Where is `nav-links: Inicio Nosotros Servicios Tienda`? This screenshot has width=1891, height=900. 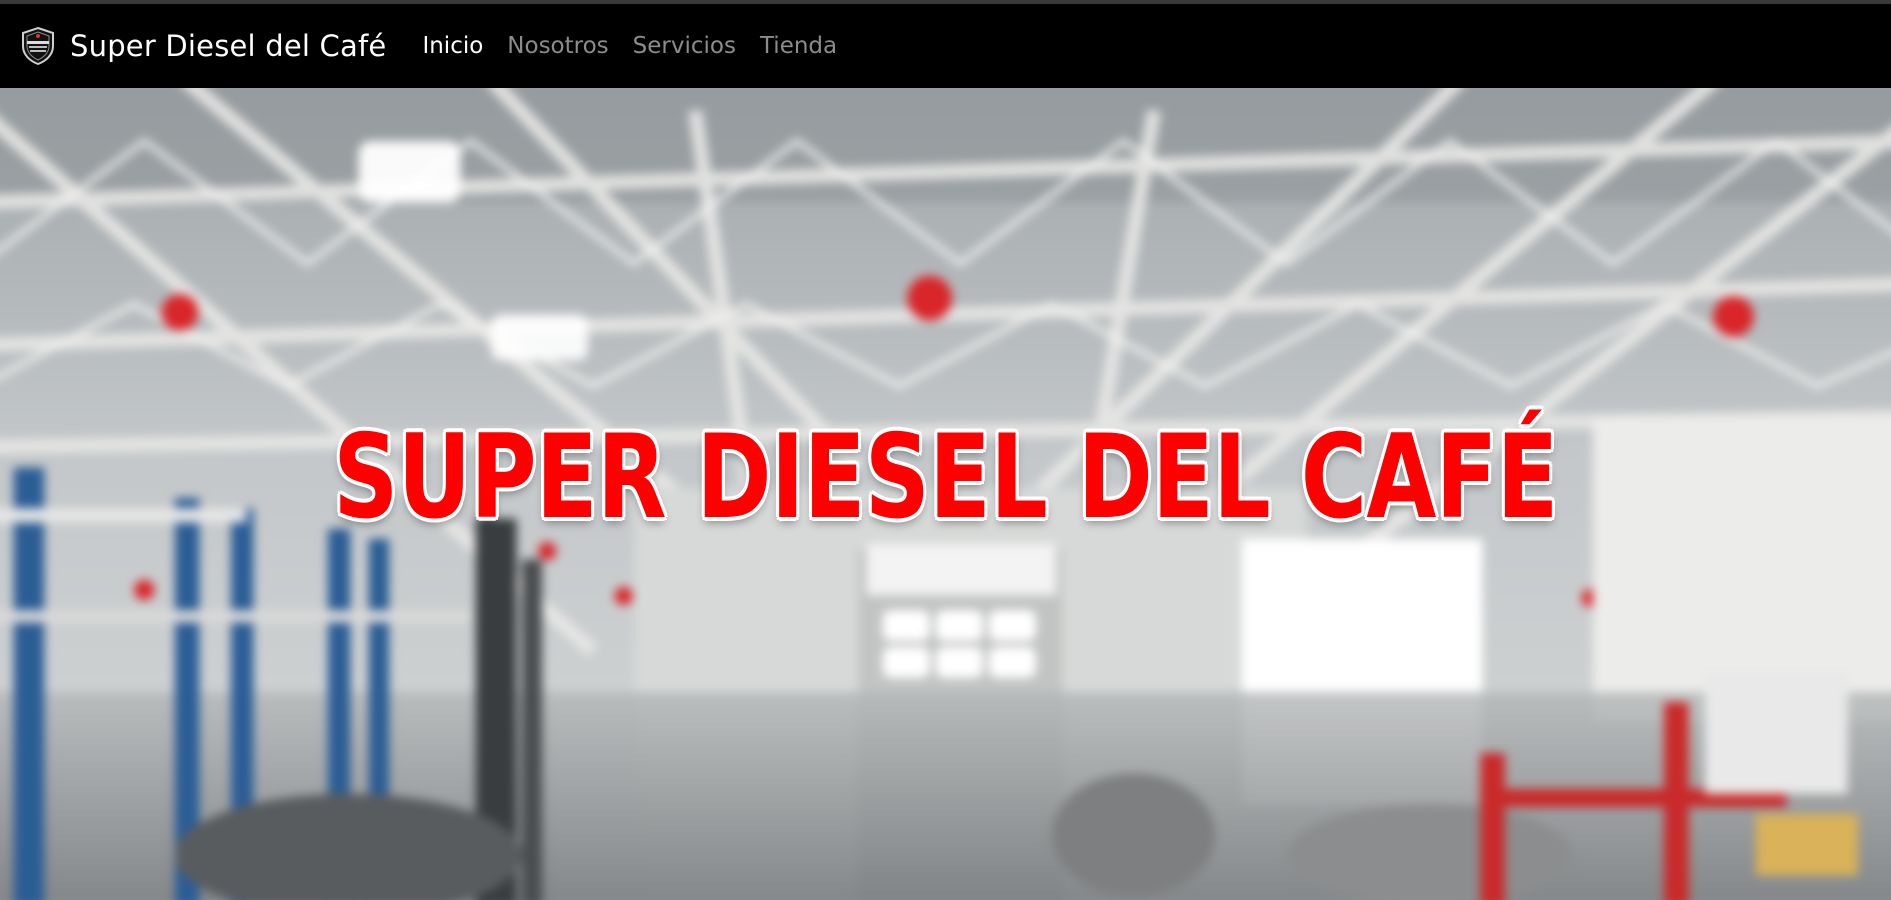 nav-links: Inicio Nosotros Servicios Tienda is located at coordinates (641, 46).